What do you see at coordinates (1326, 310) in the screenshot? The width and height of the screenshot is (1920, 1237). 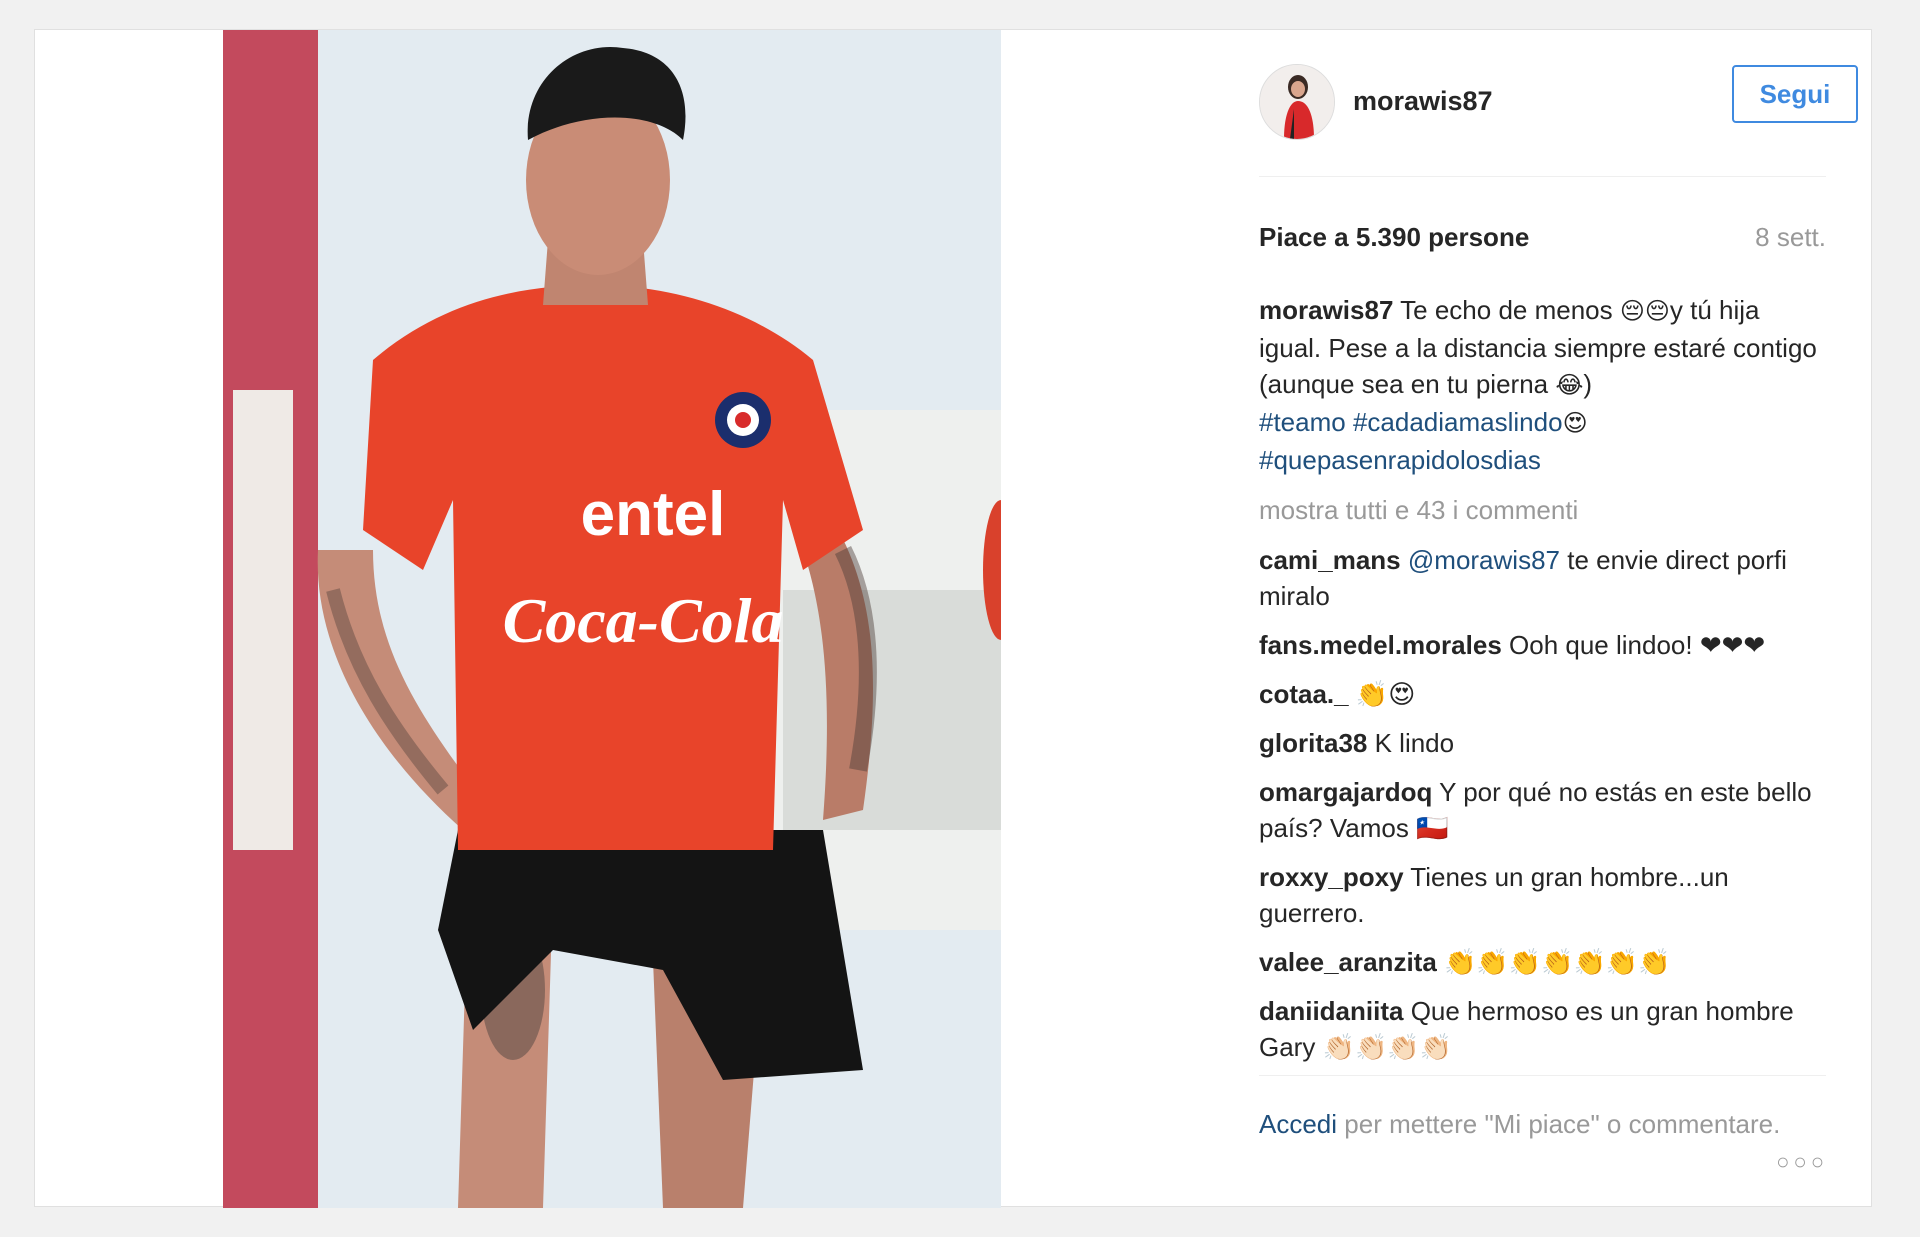 I see `caption-username: morawis87` at bounding box center [1326, 310].